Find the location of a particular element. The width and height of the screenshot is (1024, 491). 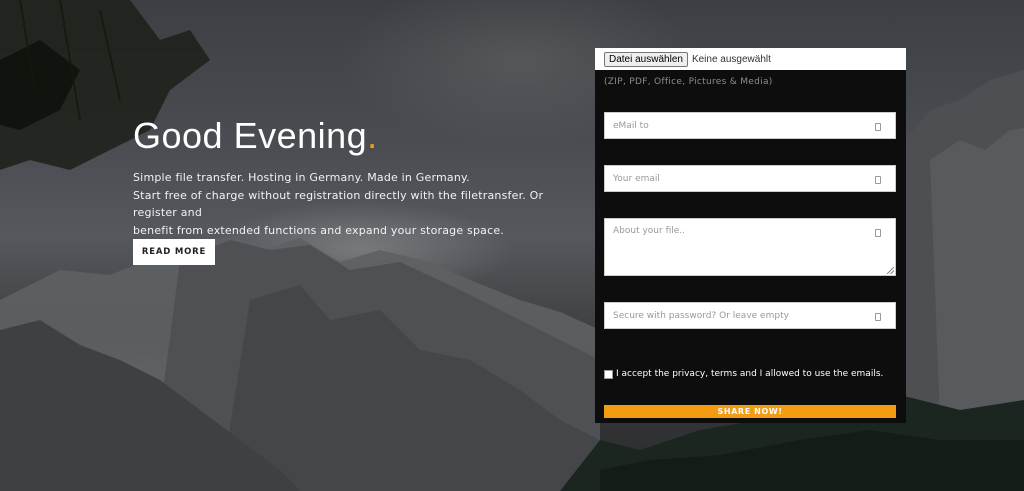

textarea-resize-handle is located at coordinates (890, 270).